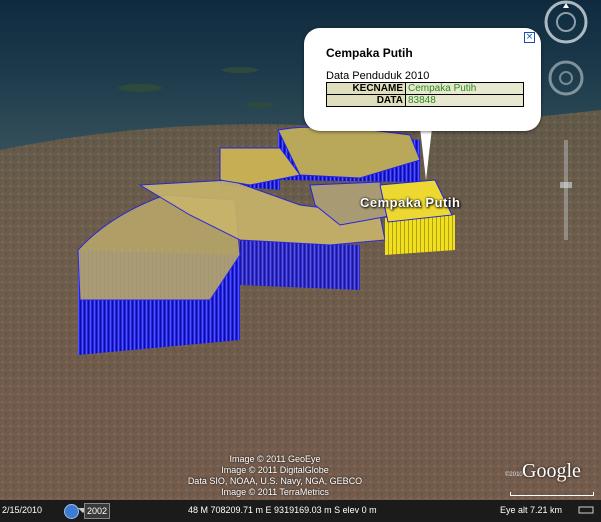 The width and height of the screenshot is (601, 522). Describe the element at coordinates (514, 475) in the screenshot. I see `logo-year: ©2010` at that location.